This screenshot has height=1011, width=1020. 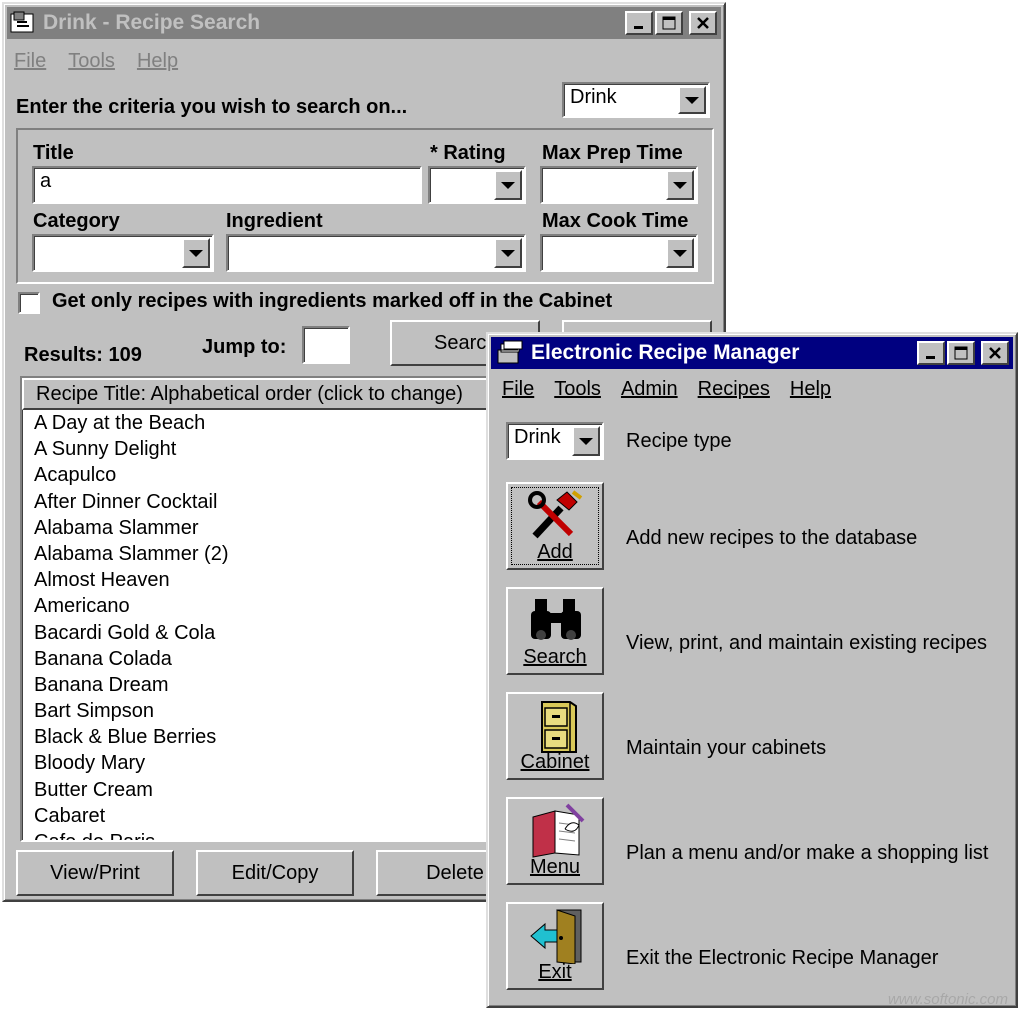 I want to click on search-recipes-button: Search, so click(x=555, y=631).